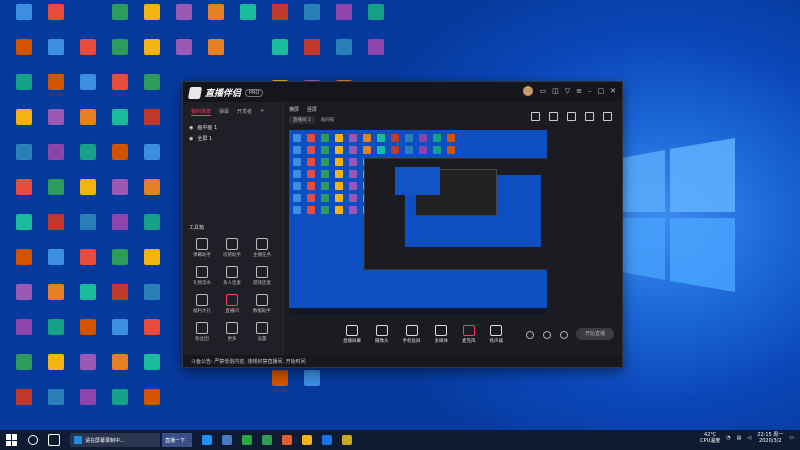 This screenshot has height=450, width=800. What do you see at coordinates (547, 335) in the screenshot?
I see `timer-icon` at bounding box center [547, 335].